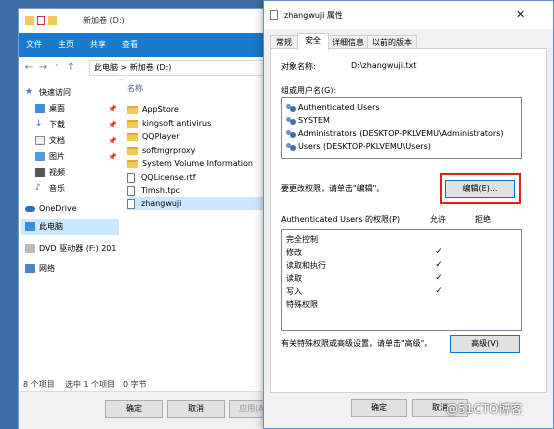  Describe the element at coordinates (135, 88) in the screenshot. I see `column-header-name: 名称` at that location.